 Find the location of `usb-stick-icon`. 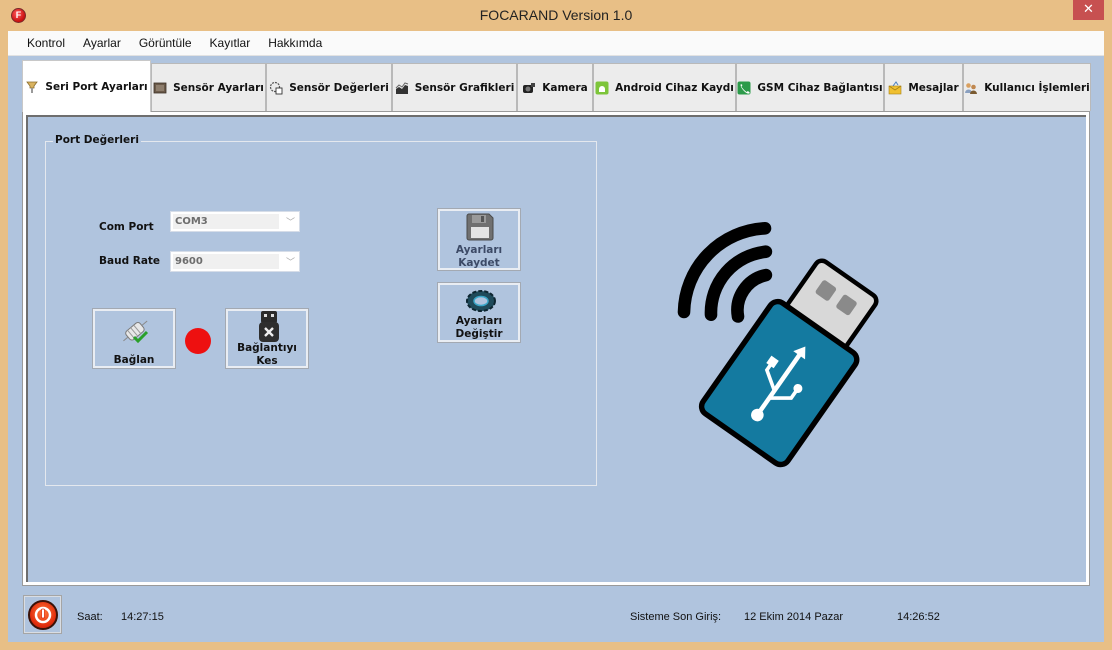

usb-stick-icon is located at coordinates (788, 363).